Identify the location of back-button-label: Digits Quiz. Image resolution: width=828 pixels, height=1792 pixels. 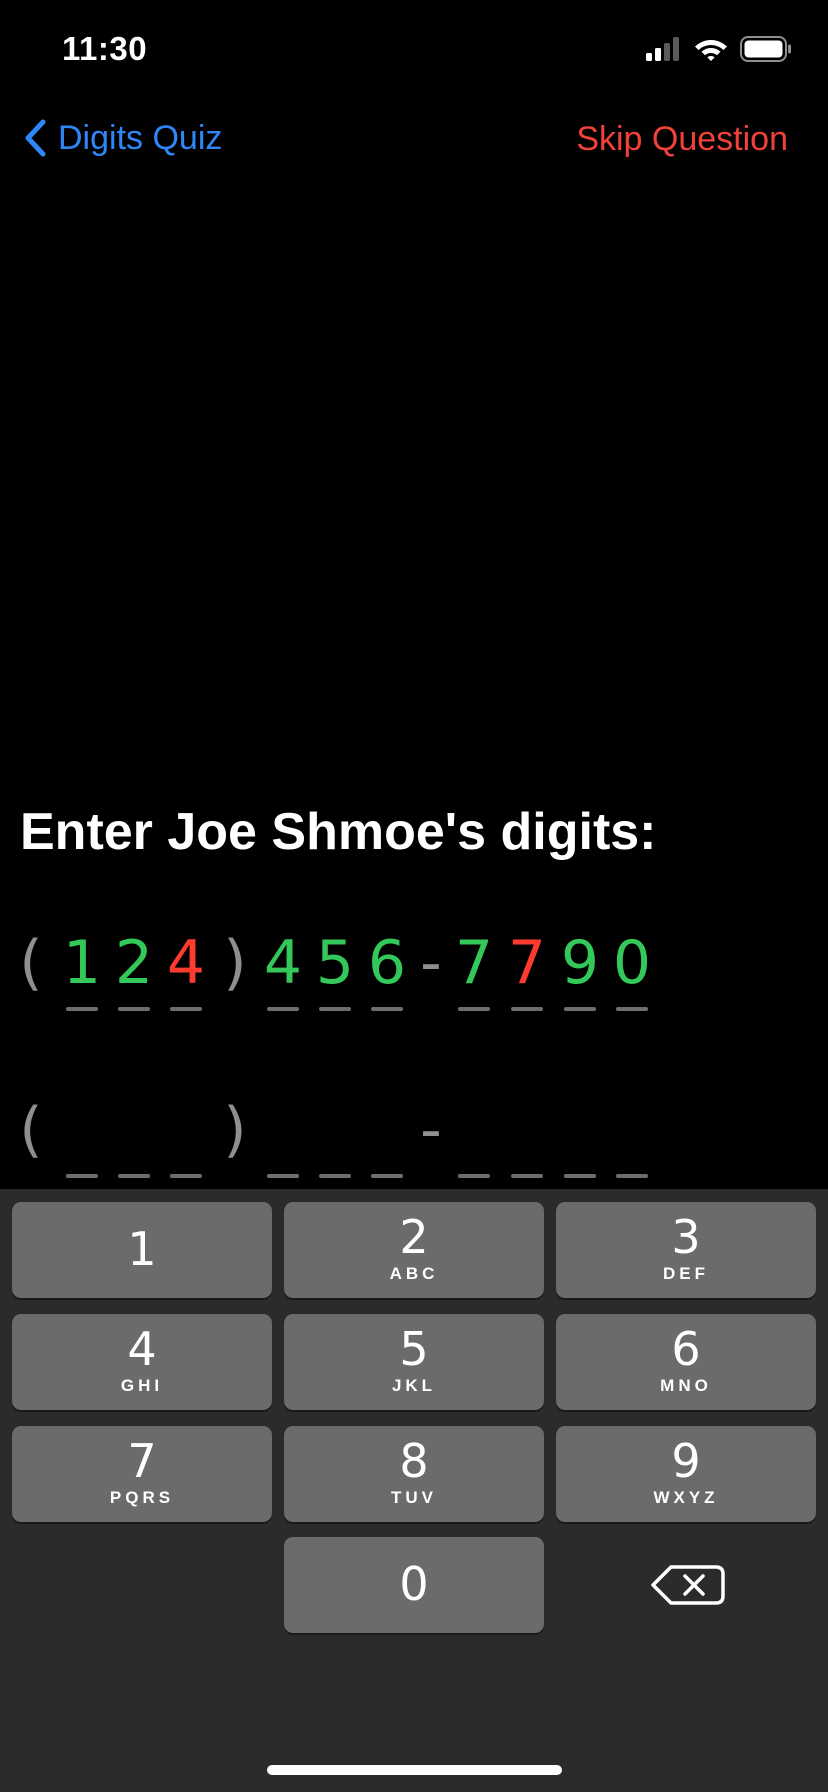
(140, 137).